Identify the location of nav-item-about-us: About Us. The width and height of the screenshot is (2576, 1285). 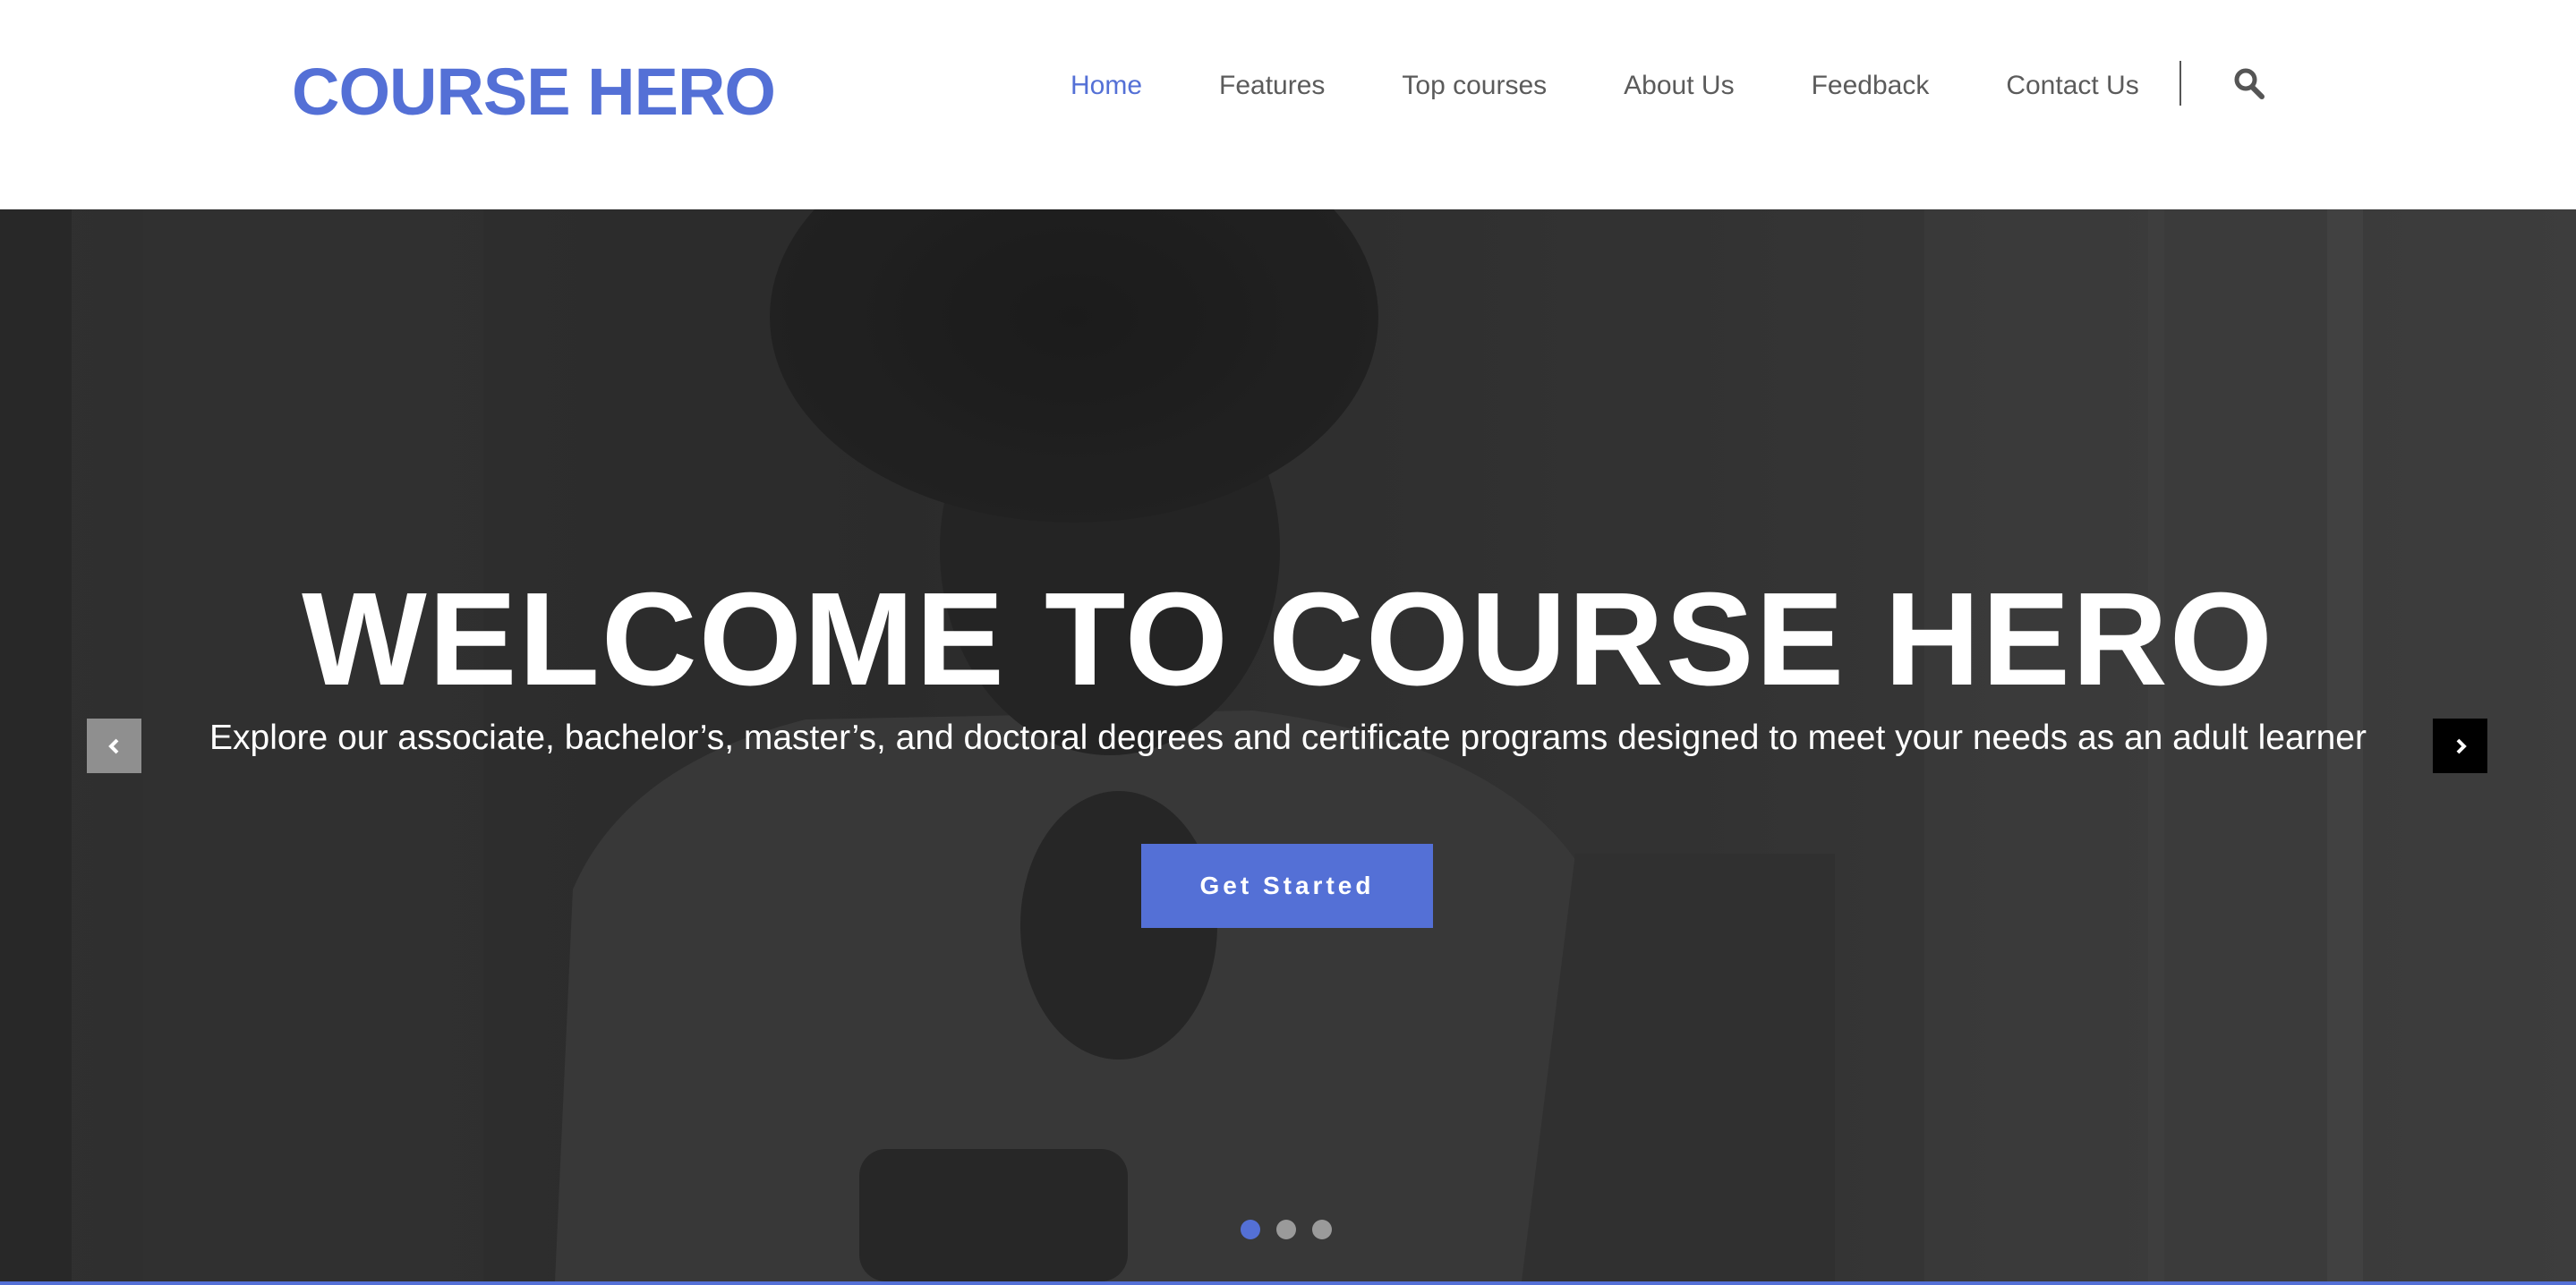
(1679, 86).